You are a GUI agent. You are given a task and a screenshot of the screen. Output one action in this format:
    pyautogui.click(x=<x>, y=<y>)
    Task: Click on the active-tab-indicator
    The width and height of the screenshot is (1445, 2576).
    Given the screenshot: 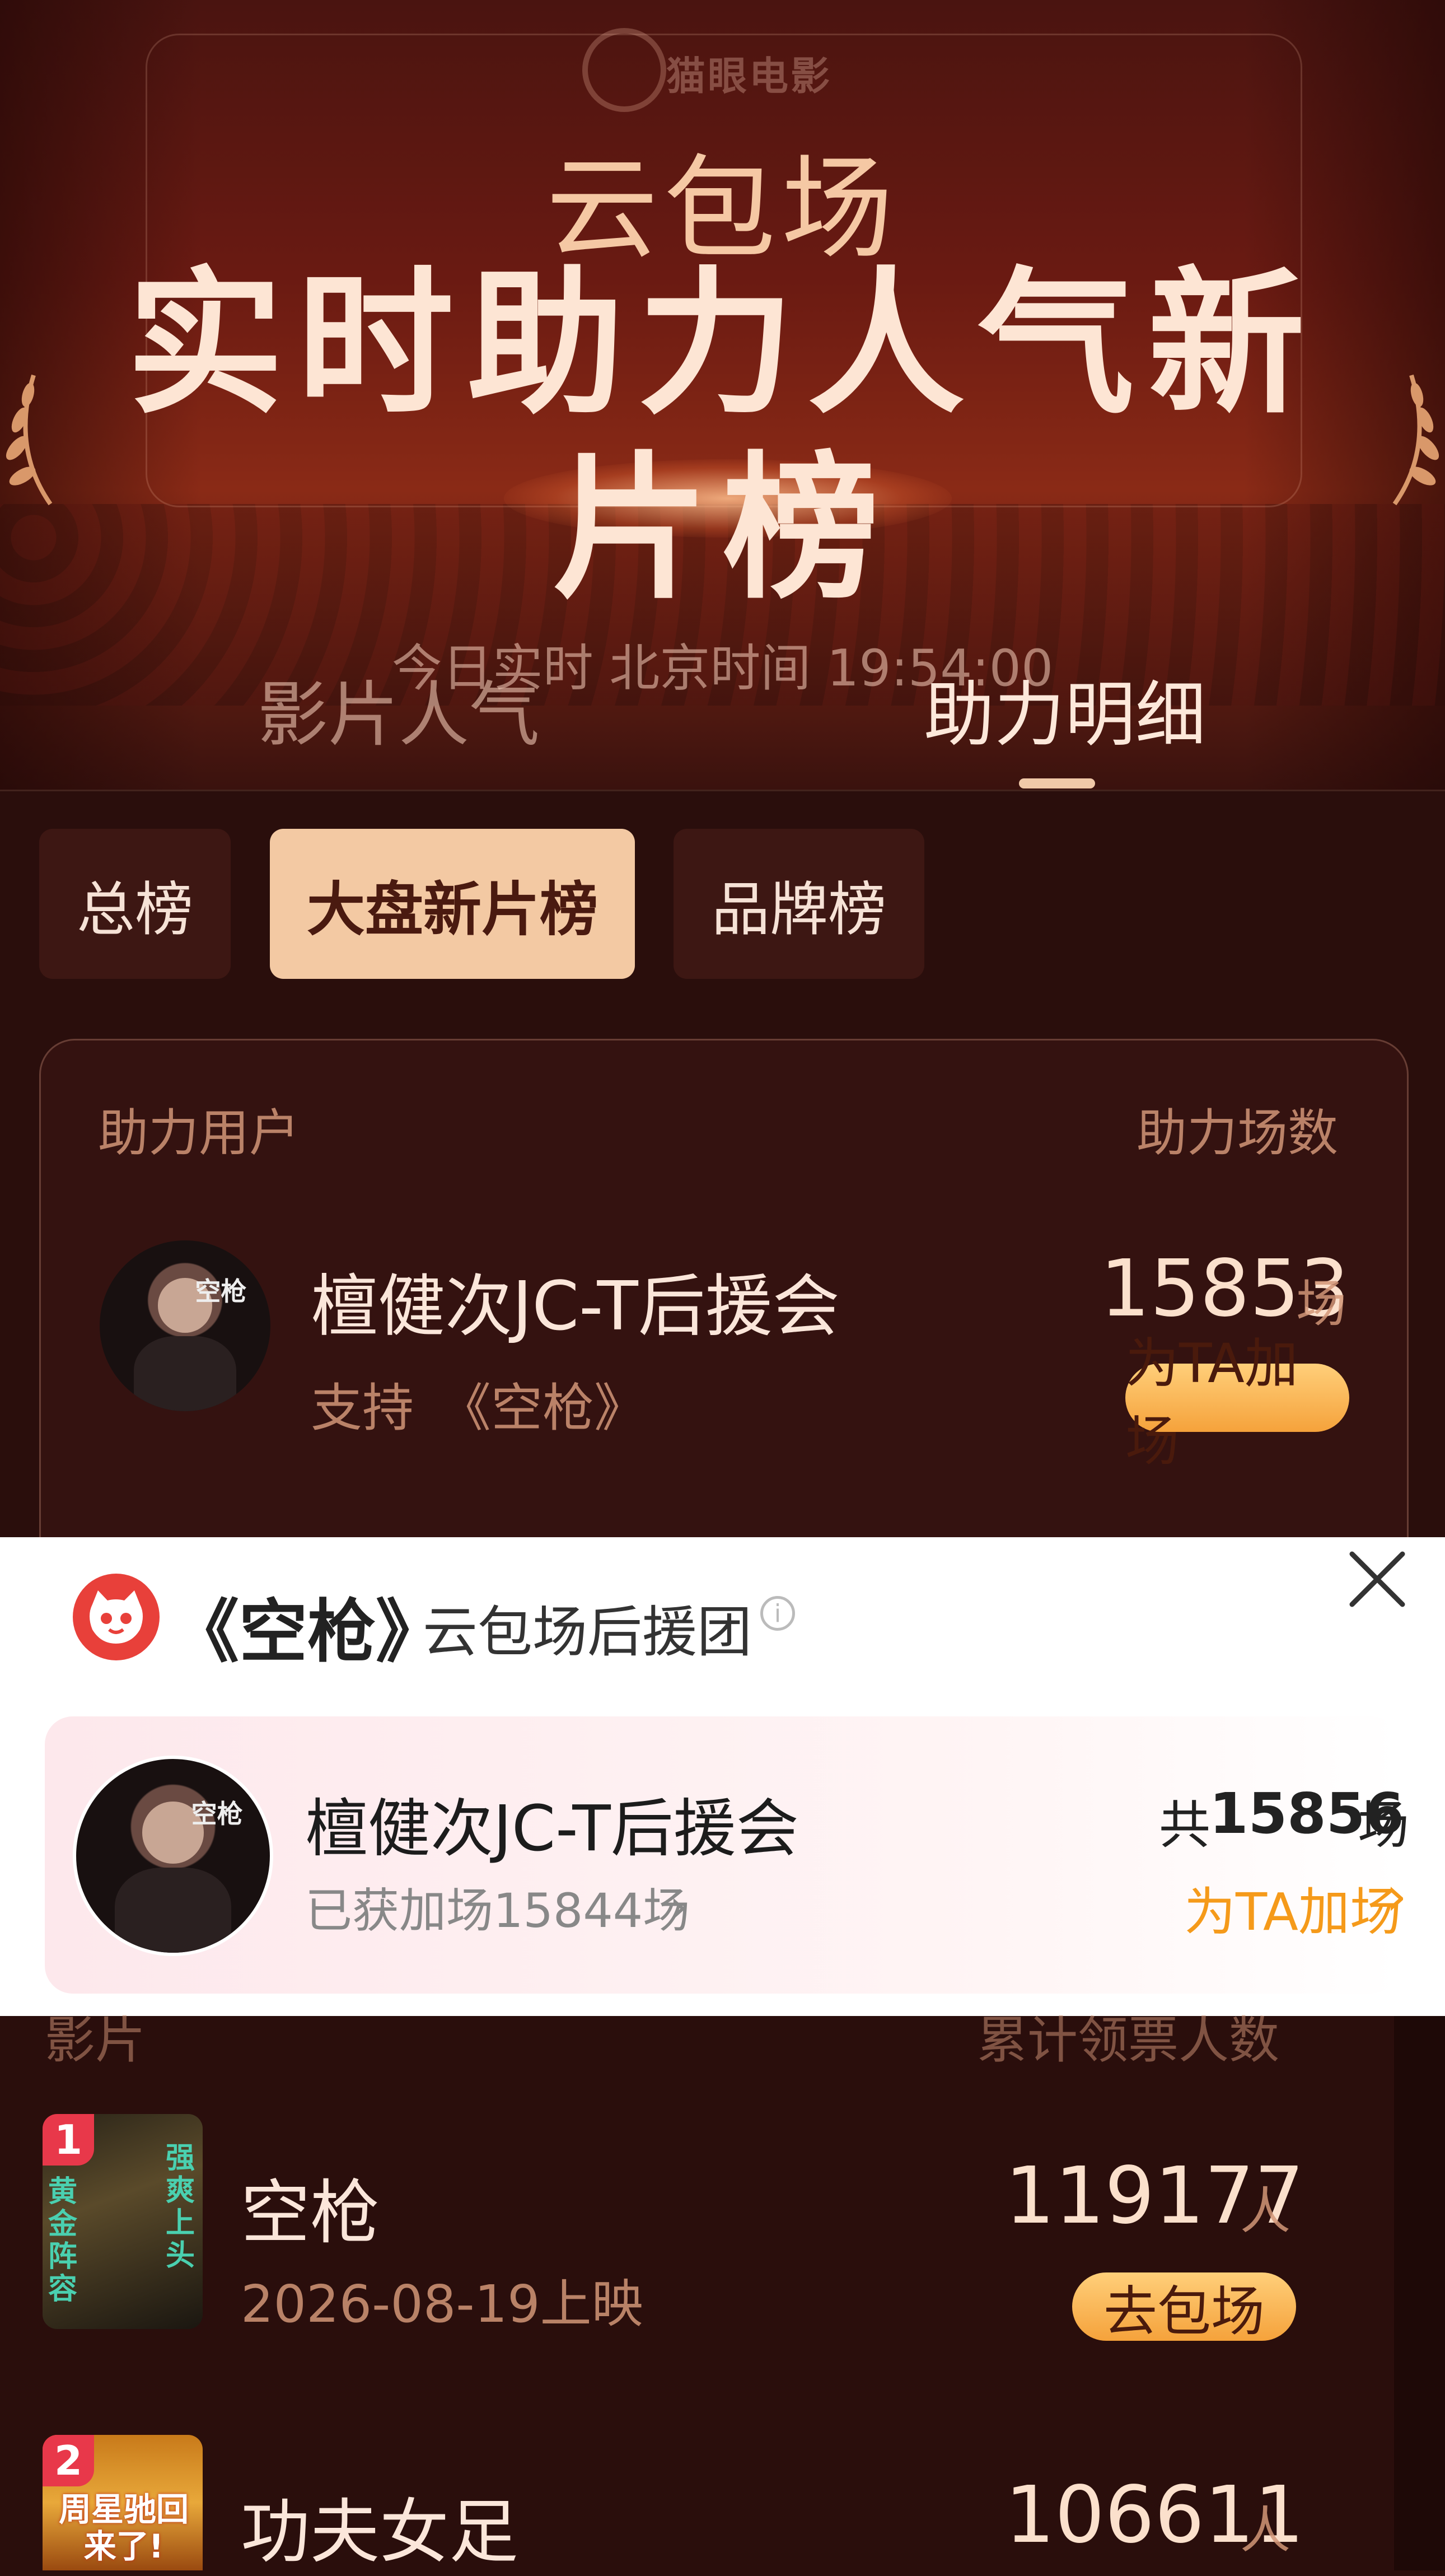 What is the action you would take?
    pyautogui.click(x=1057, y=783)
    